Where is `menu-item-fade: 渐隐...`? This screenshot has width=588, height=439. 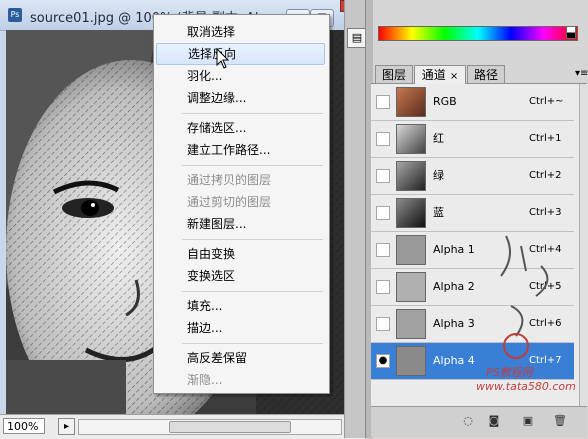
menu-item-fade: 渐隐... is located at coordinates (205, 380).